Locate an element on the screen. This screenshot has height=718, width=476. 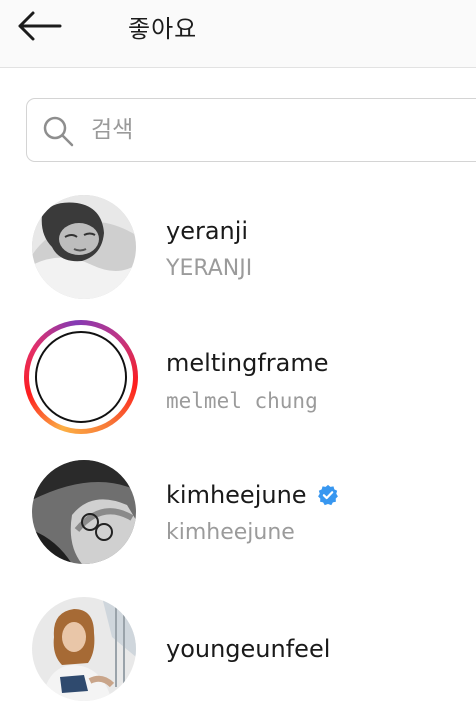
top-bar: 좋아요 is located at coordinates (238, 34).